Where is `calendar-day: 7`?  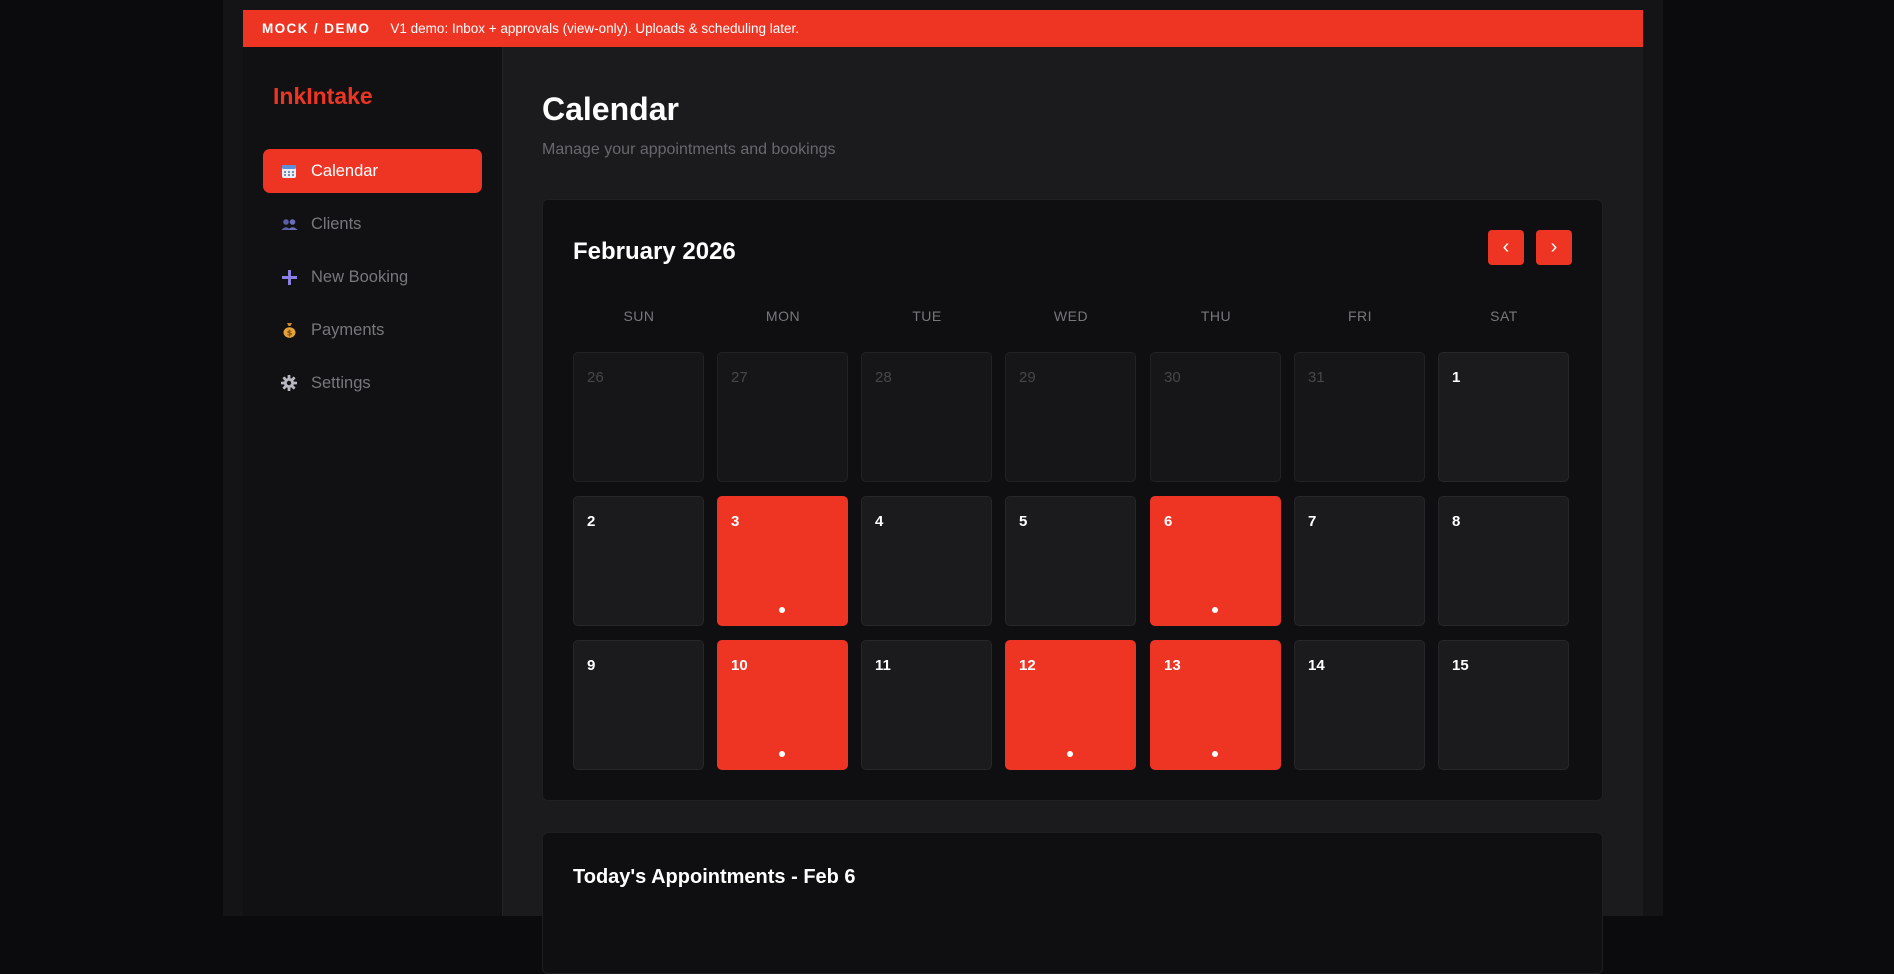 calendar-day: 7 is located at coordinates (1359, 561).